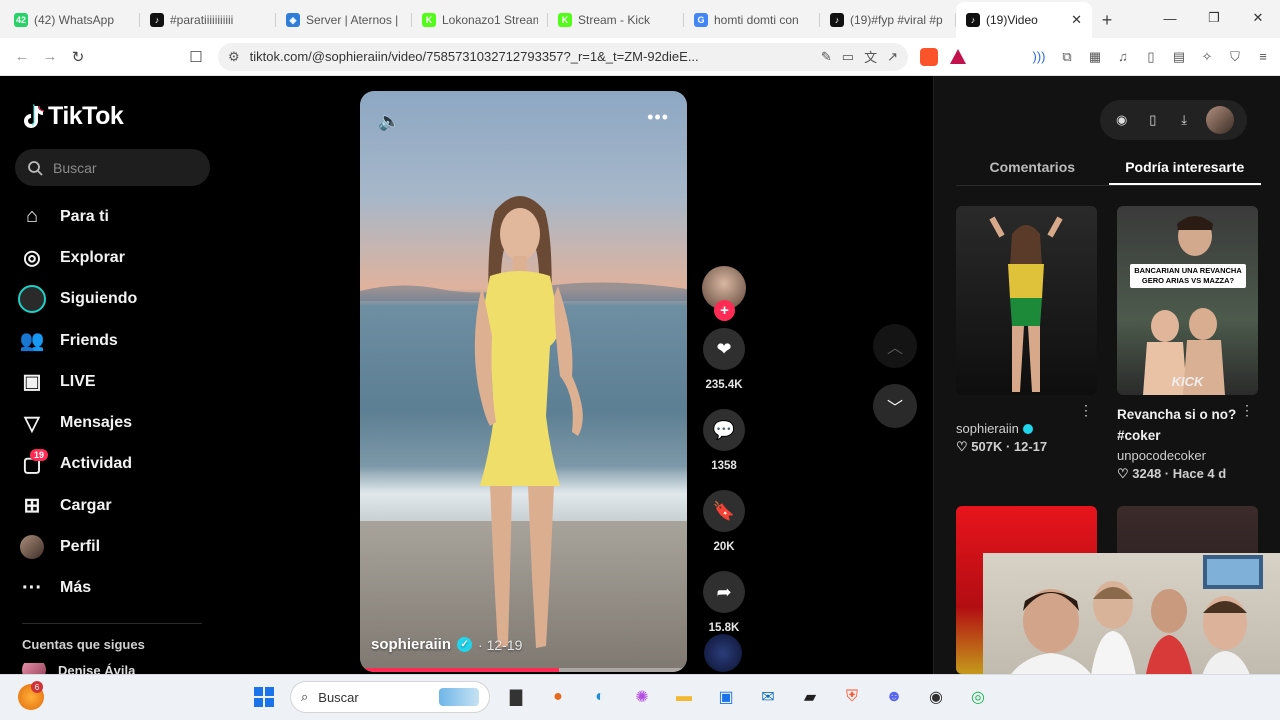 The width and height of the screenshot is (1280, 720). What do you see at coordinates (1207, 57) in the screenshot?
I see `leo-ai-icon: ✧` at bounding box center [1207, 57].